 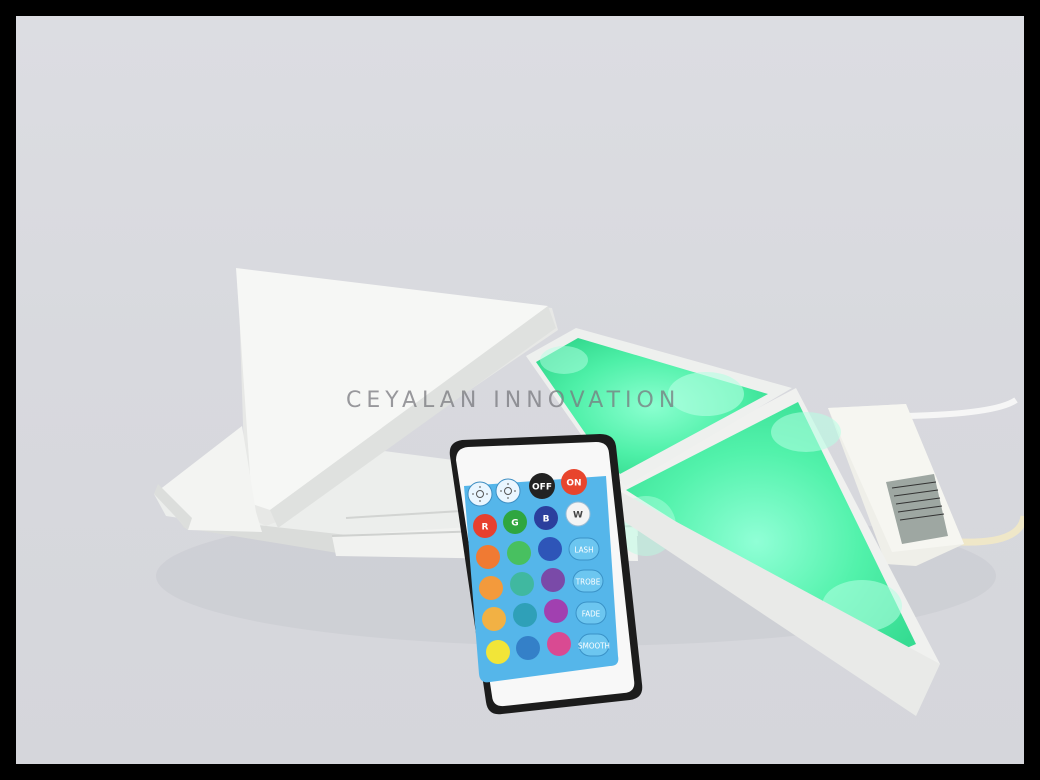 What do you see at coordinates (514, 524) in the screenshot?
I see `g-label: G` at bounding box center [514, 524].